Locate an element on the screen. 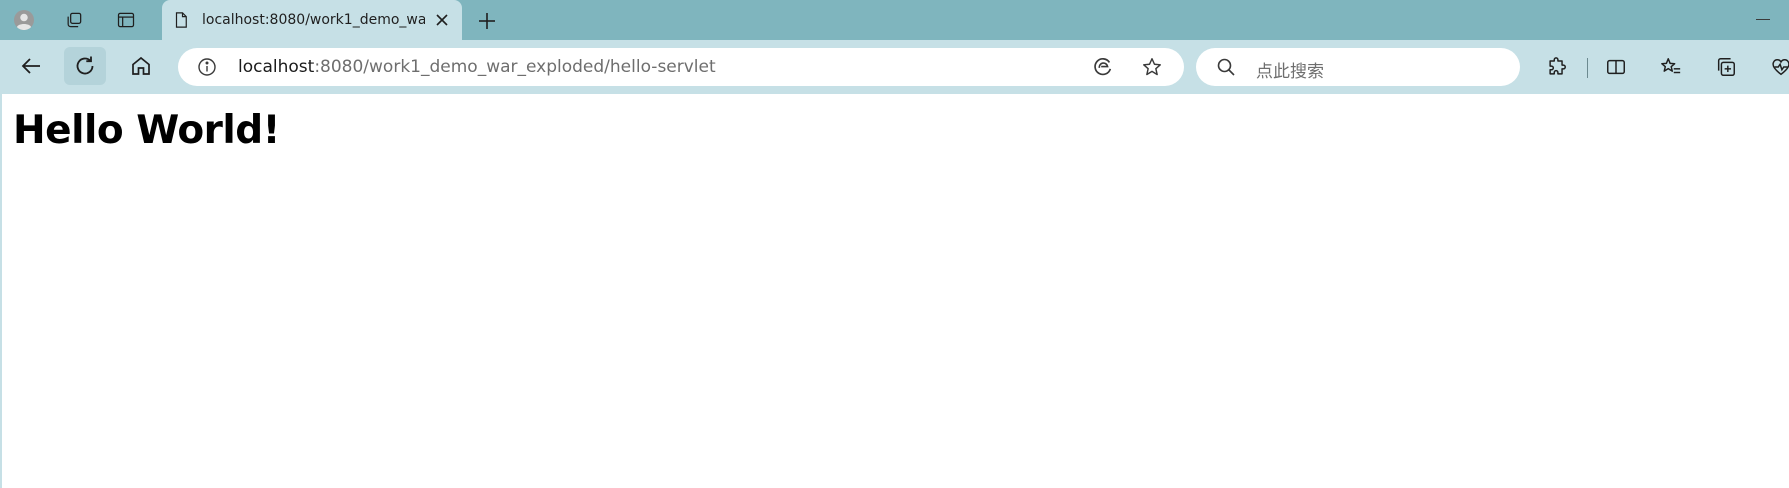 This screenshot has width=1789, height=488. close-icon is located at coordinates (442, 20).